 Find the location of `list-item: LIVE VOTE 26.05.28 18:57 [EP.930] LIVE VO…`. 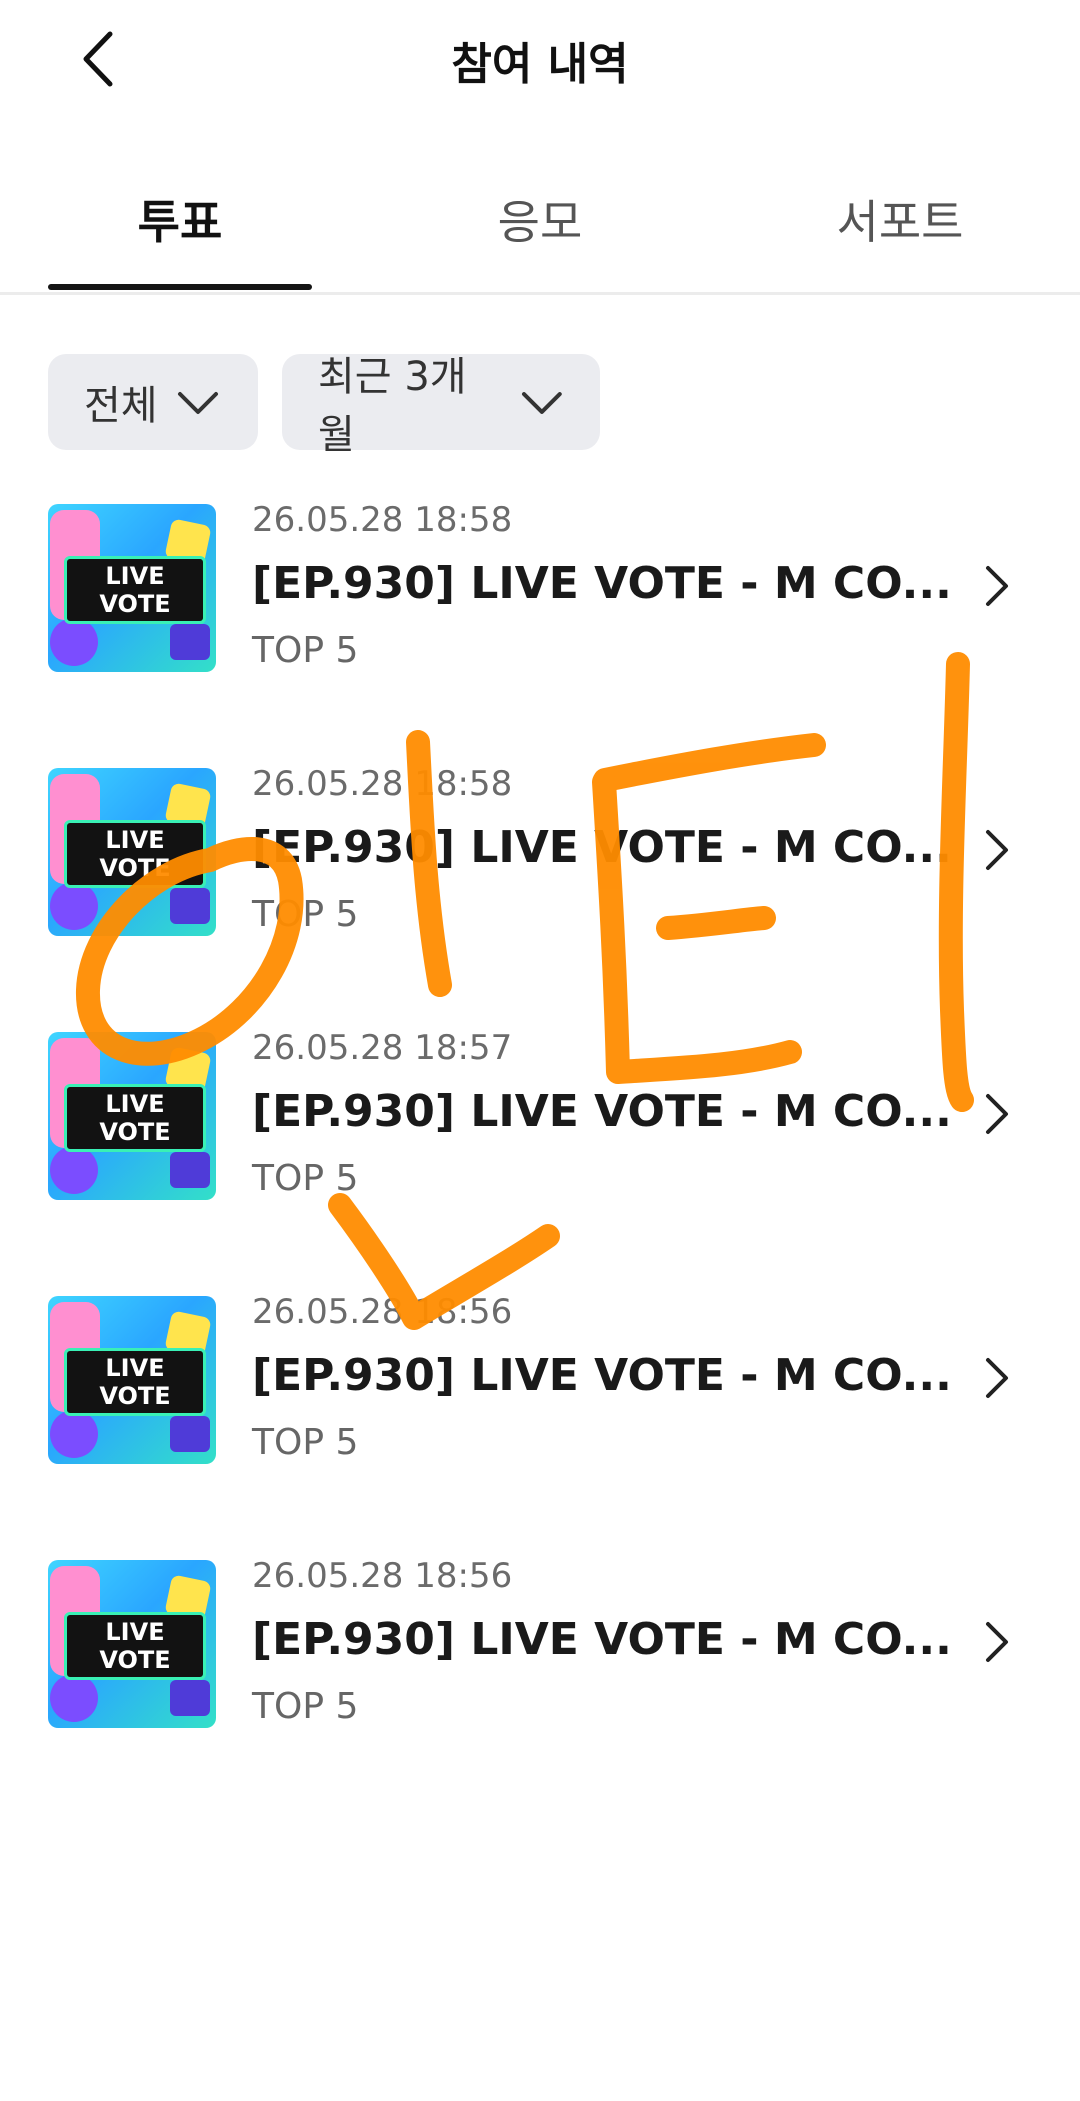

list-item: LIVE VOTE 26.05.28 18:57 [EP.930] LIVE VO… is located at coordinates (540, 1114).